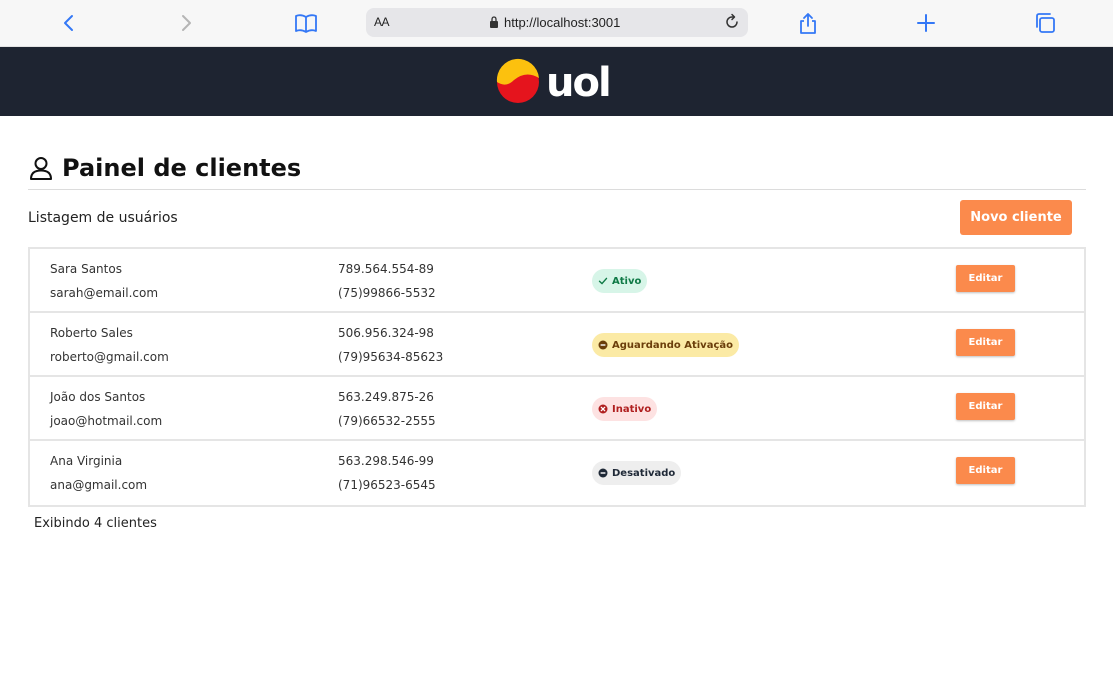 The height and width of the screenshot is (696, 1113). I want to click on tabs-icon, so click(1045, 23).